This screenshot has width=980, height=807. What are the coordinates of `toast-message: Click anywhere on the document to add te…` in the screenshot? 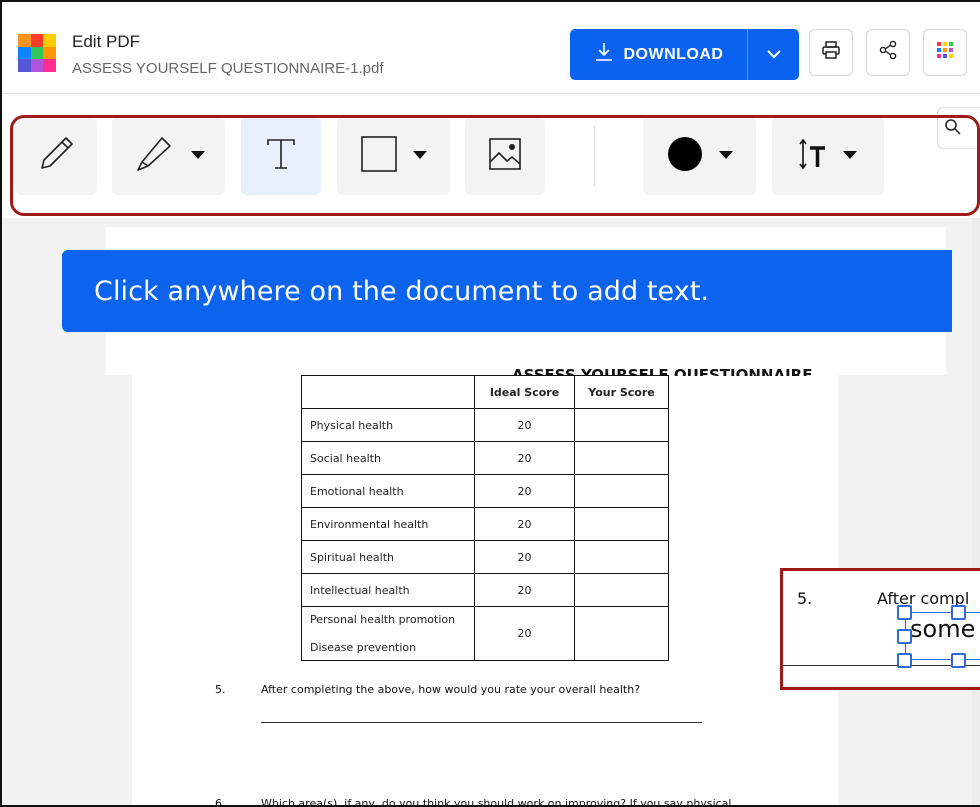 It's located at (402, 291).